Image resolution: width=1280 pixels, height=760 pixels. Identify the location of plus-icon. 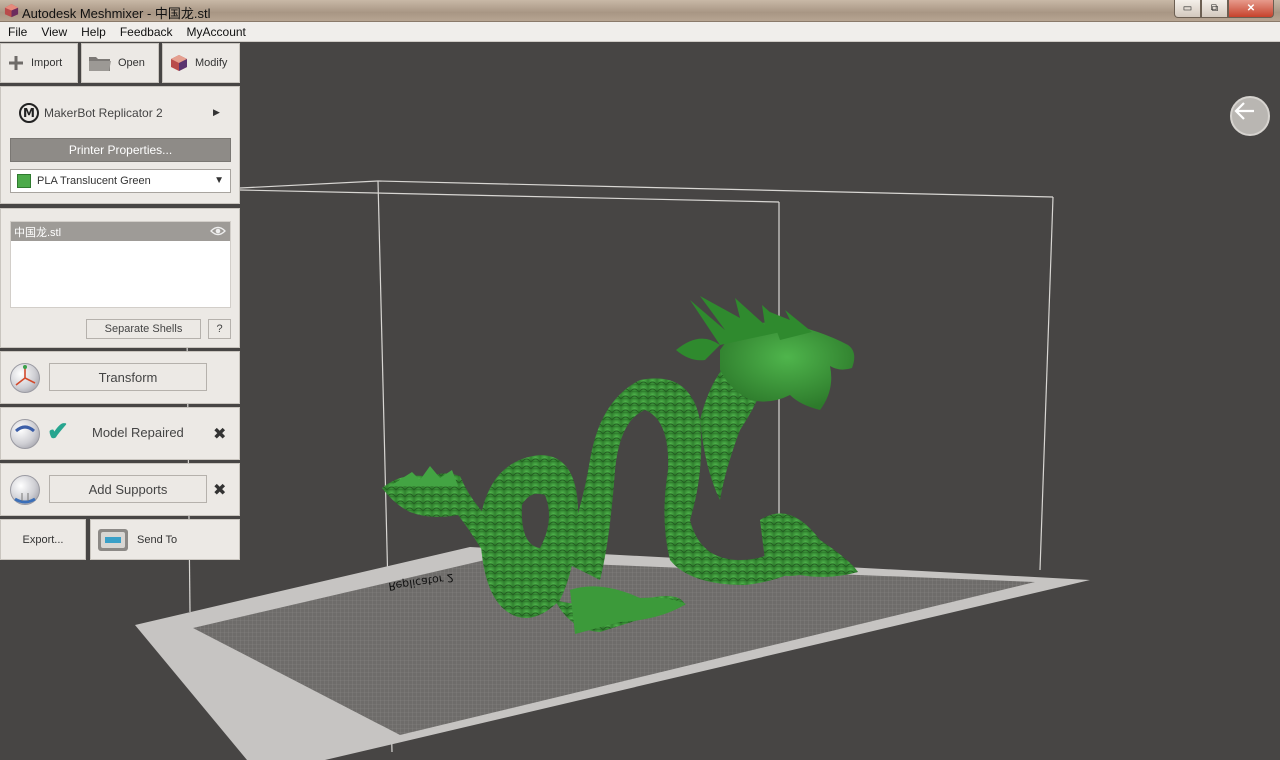
(16, 63).